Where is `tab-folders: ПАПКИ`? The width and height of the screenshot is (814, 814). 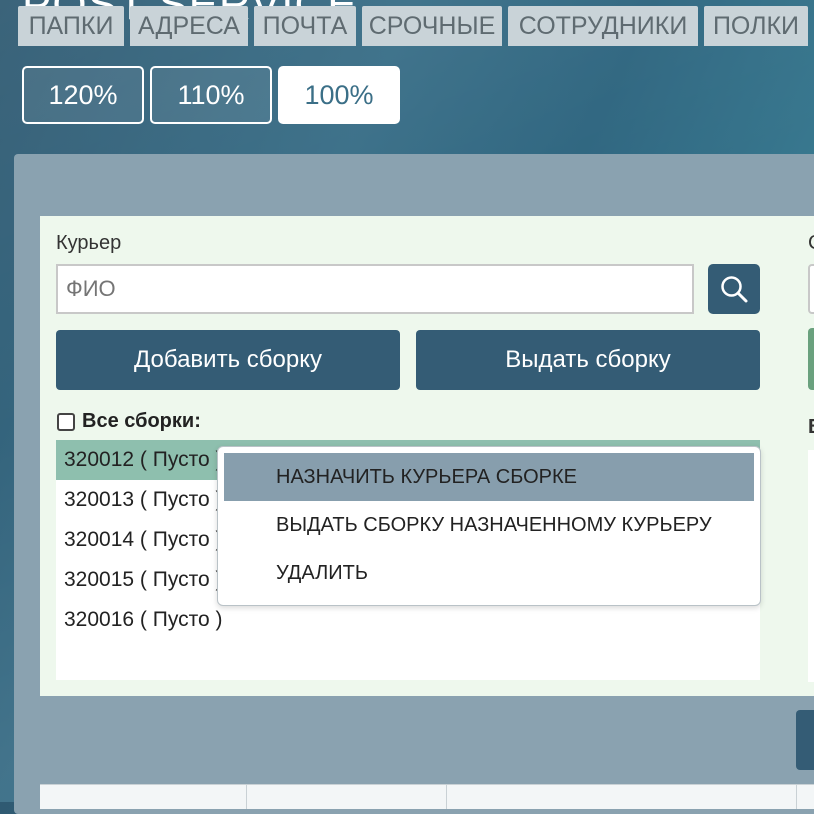 tab-folders: ПАПКИ is located at coordinates (71, 26).